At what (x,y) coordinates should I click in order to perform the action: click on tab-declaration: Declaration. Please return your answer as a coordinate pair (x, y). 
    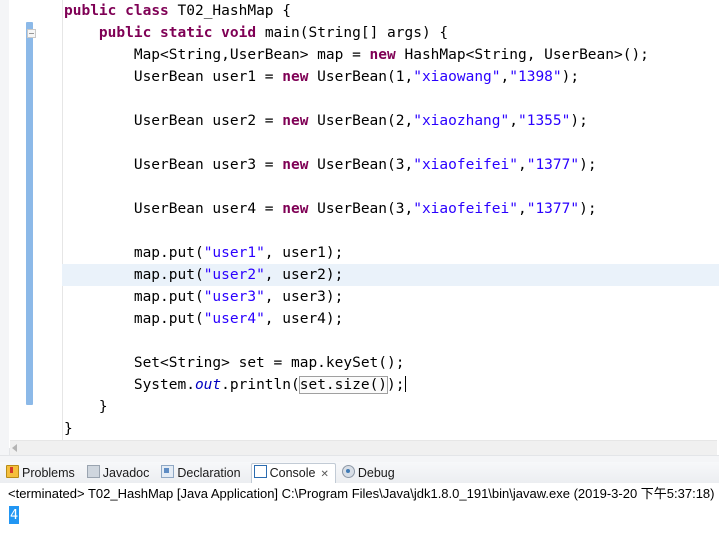
    Looking at the image, I should click on (202, 473).